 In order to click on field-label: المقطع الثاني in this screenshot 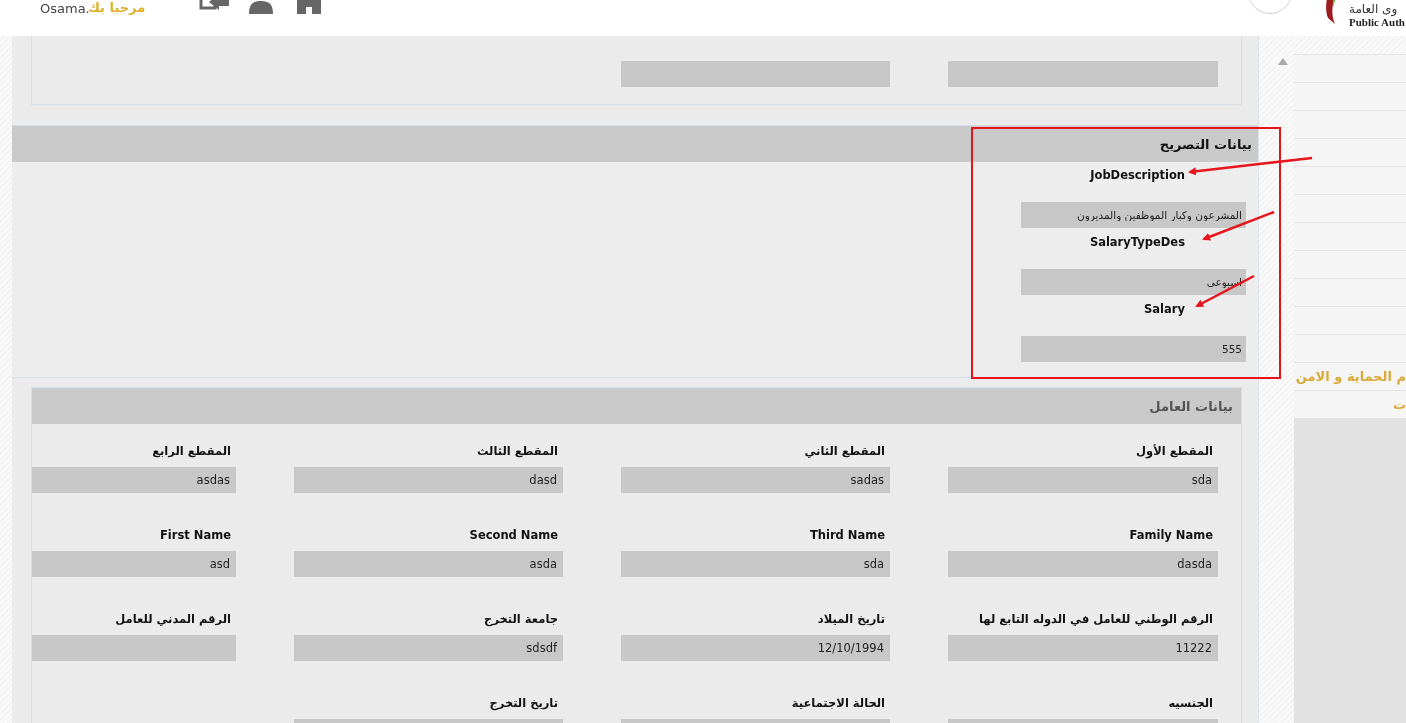, I will do `click(844, 451)`.